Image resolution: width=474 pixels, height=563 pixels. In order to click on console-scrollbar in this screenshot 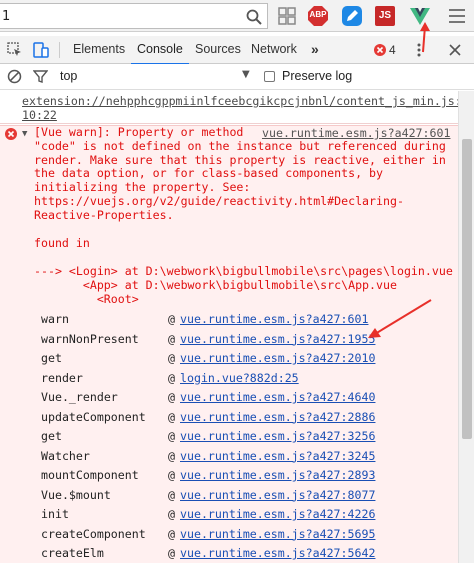, I will do `click(466, 327)`.